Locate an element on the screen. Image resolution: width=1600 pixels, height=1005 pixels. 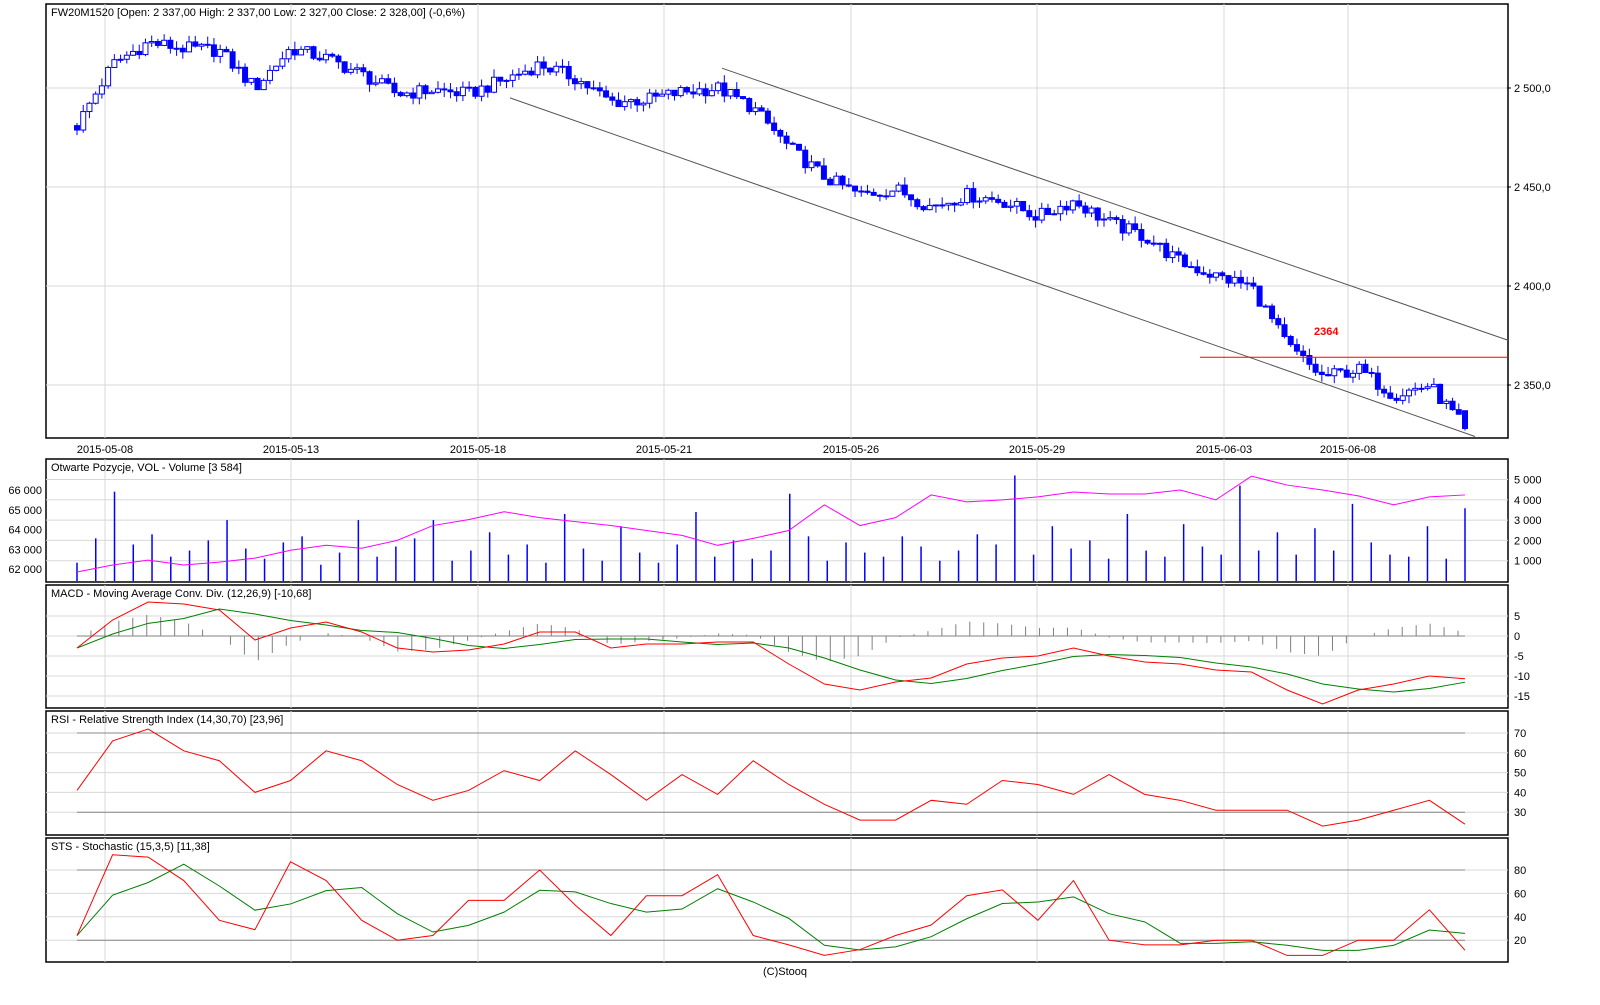
rsi-tick-label: 70 is located at coordinates (1520, 734).